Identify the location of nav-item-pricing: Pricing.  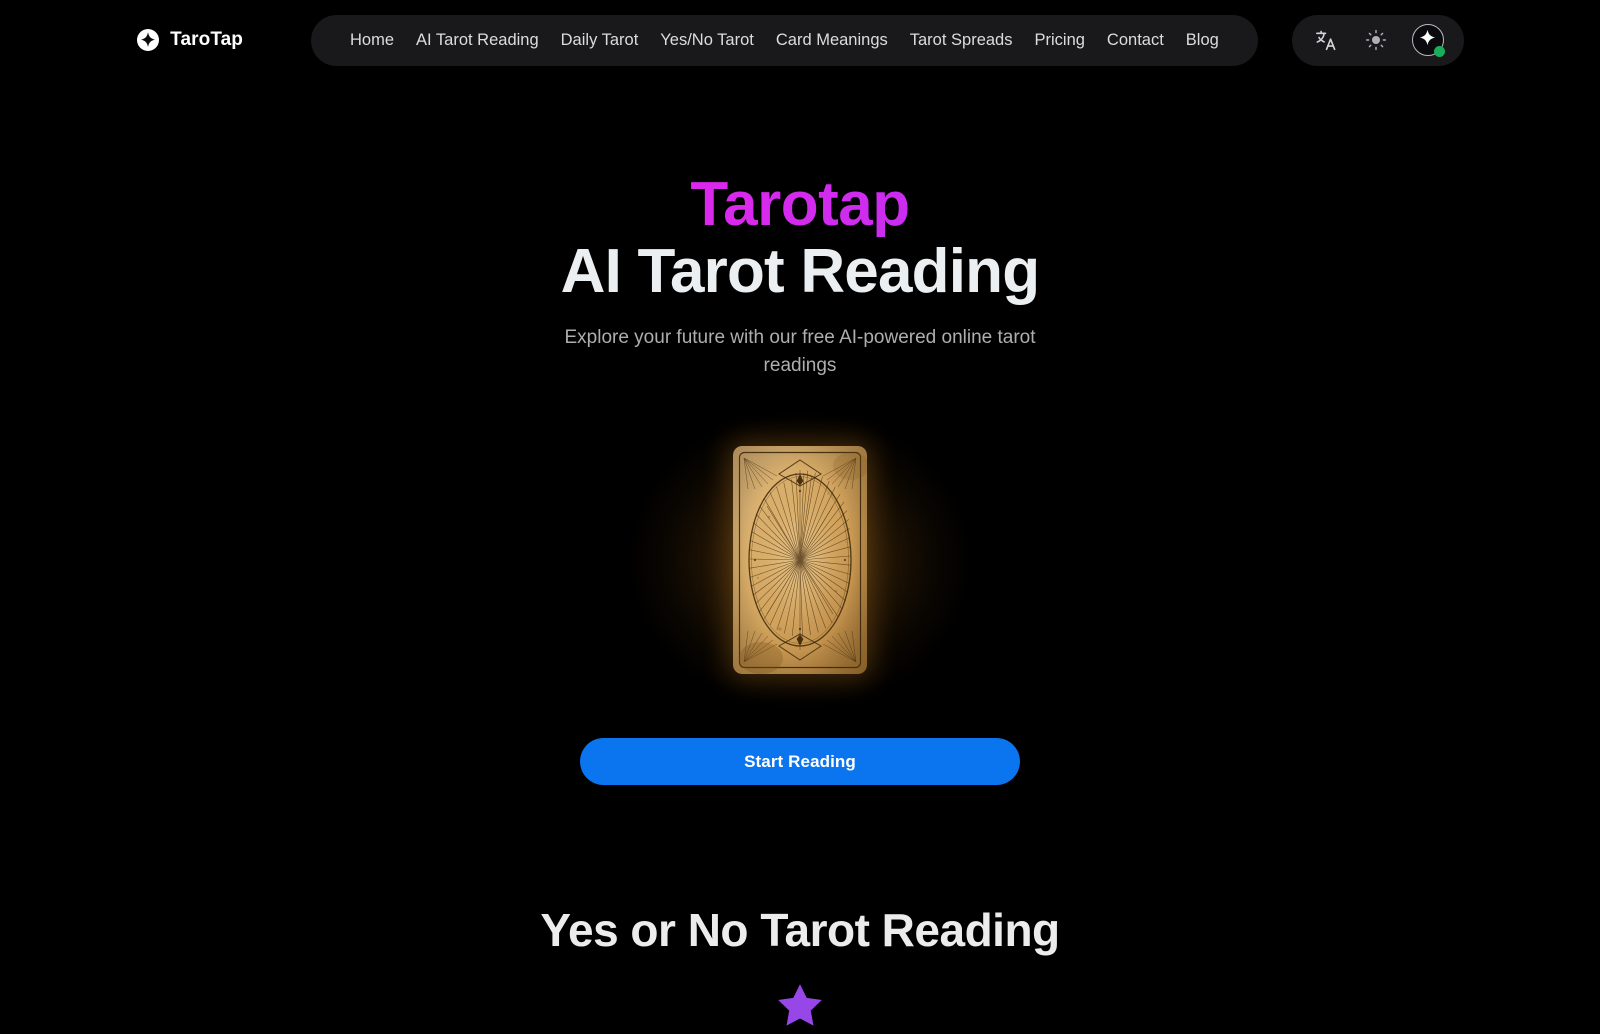
(1059, 40).